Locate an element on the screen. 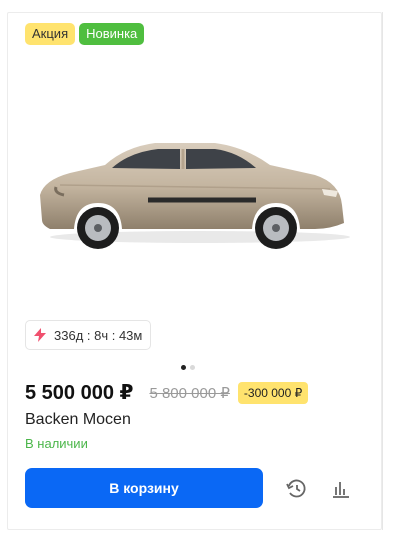 The height and width of the screenshot is (546, 394). lightning-icon is located at coordinates (40, 335).